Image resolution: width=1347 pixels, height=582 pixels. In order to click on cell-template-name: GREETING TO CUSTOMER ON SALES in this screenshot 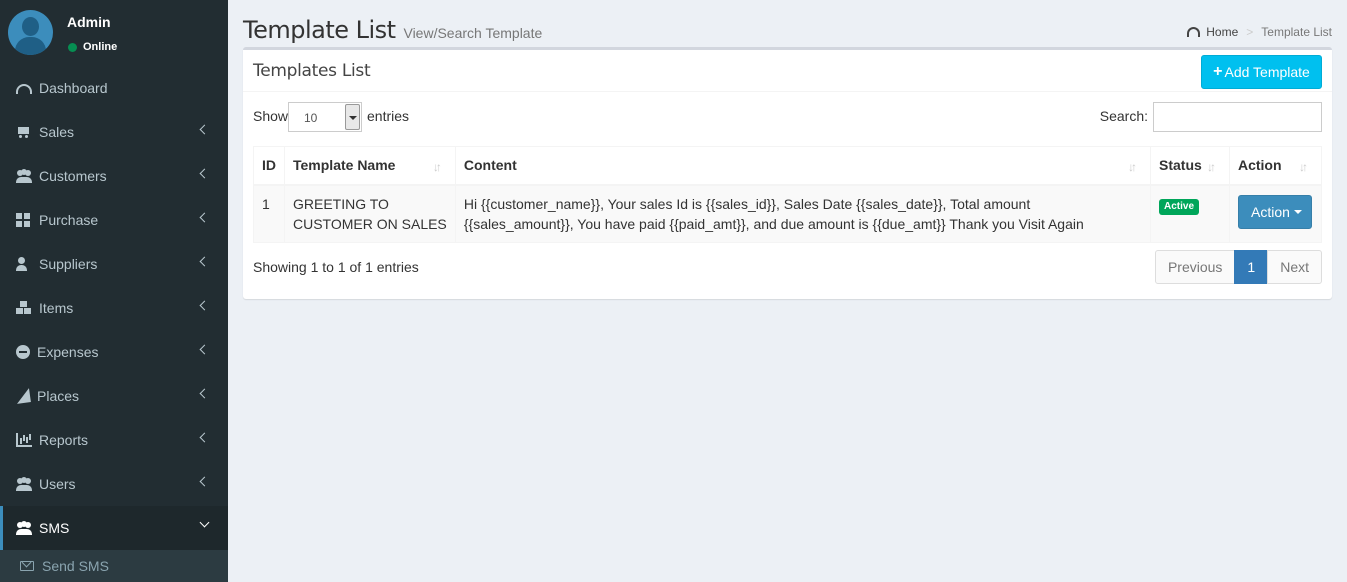, I will do `click(370, 213)`.